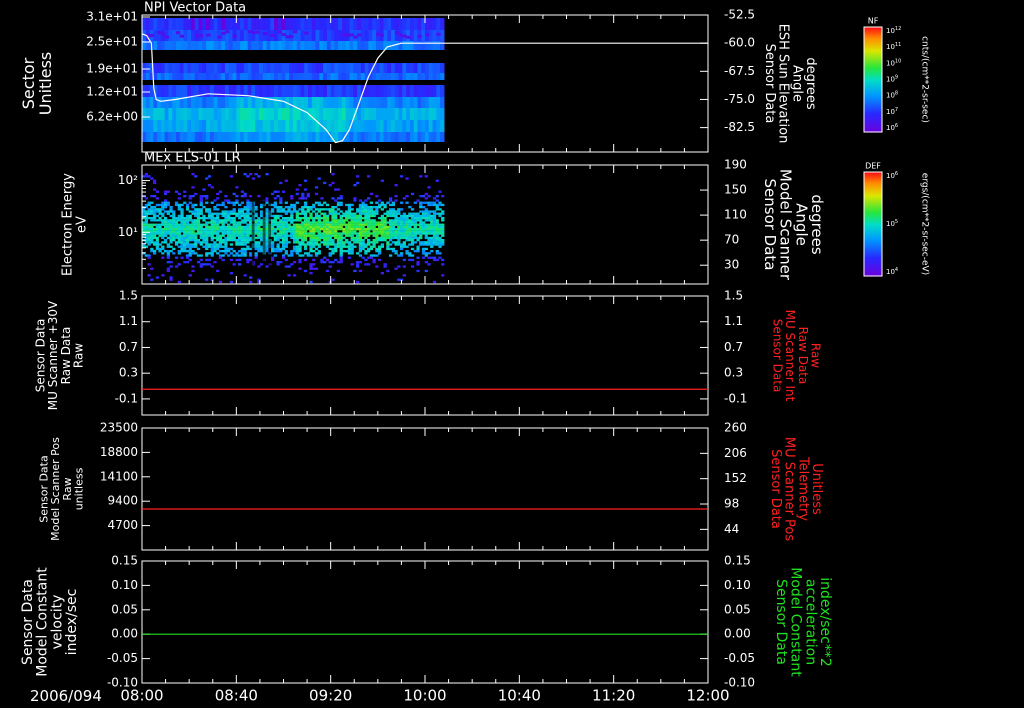  Describe the element at coordinates (896, 174) in the screenshot. I see `colorbar-tick-exp: 6` at that location.